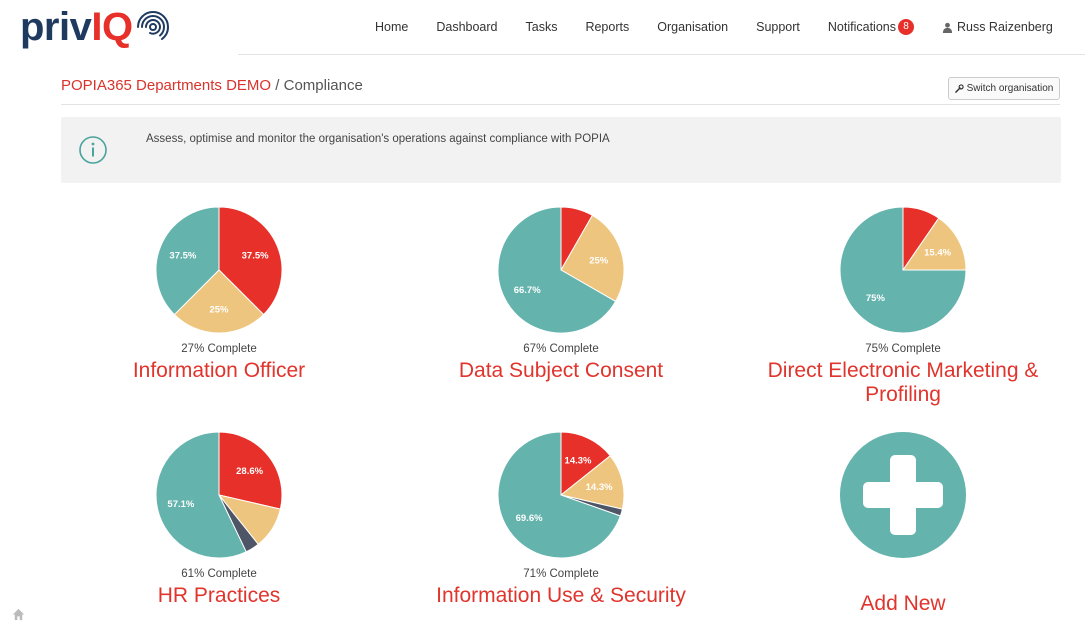  I want to click on add-plus-icon, so click(903, 495).